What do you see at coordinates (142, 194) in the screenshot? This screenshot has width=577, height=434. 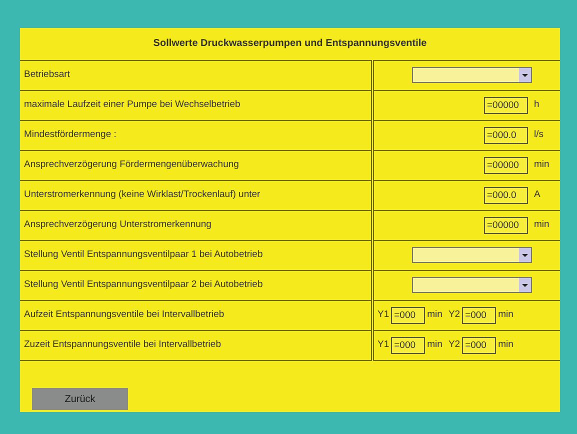 I see `field-label: Unterstromerkennung (keine Wirklast/Trockenlauf) unter` at bounding box center [142, 194].